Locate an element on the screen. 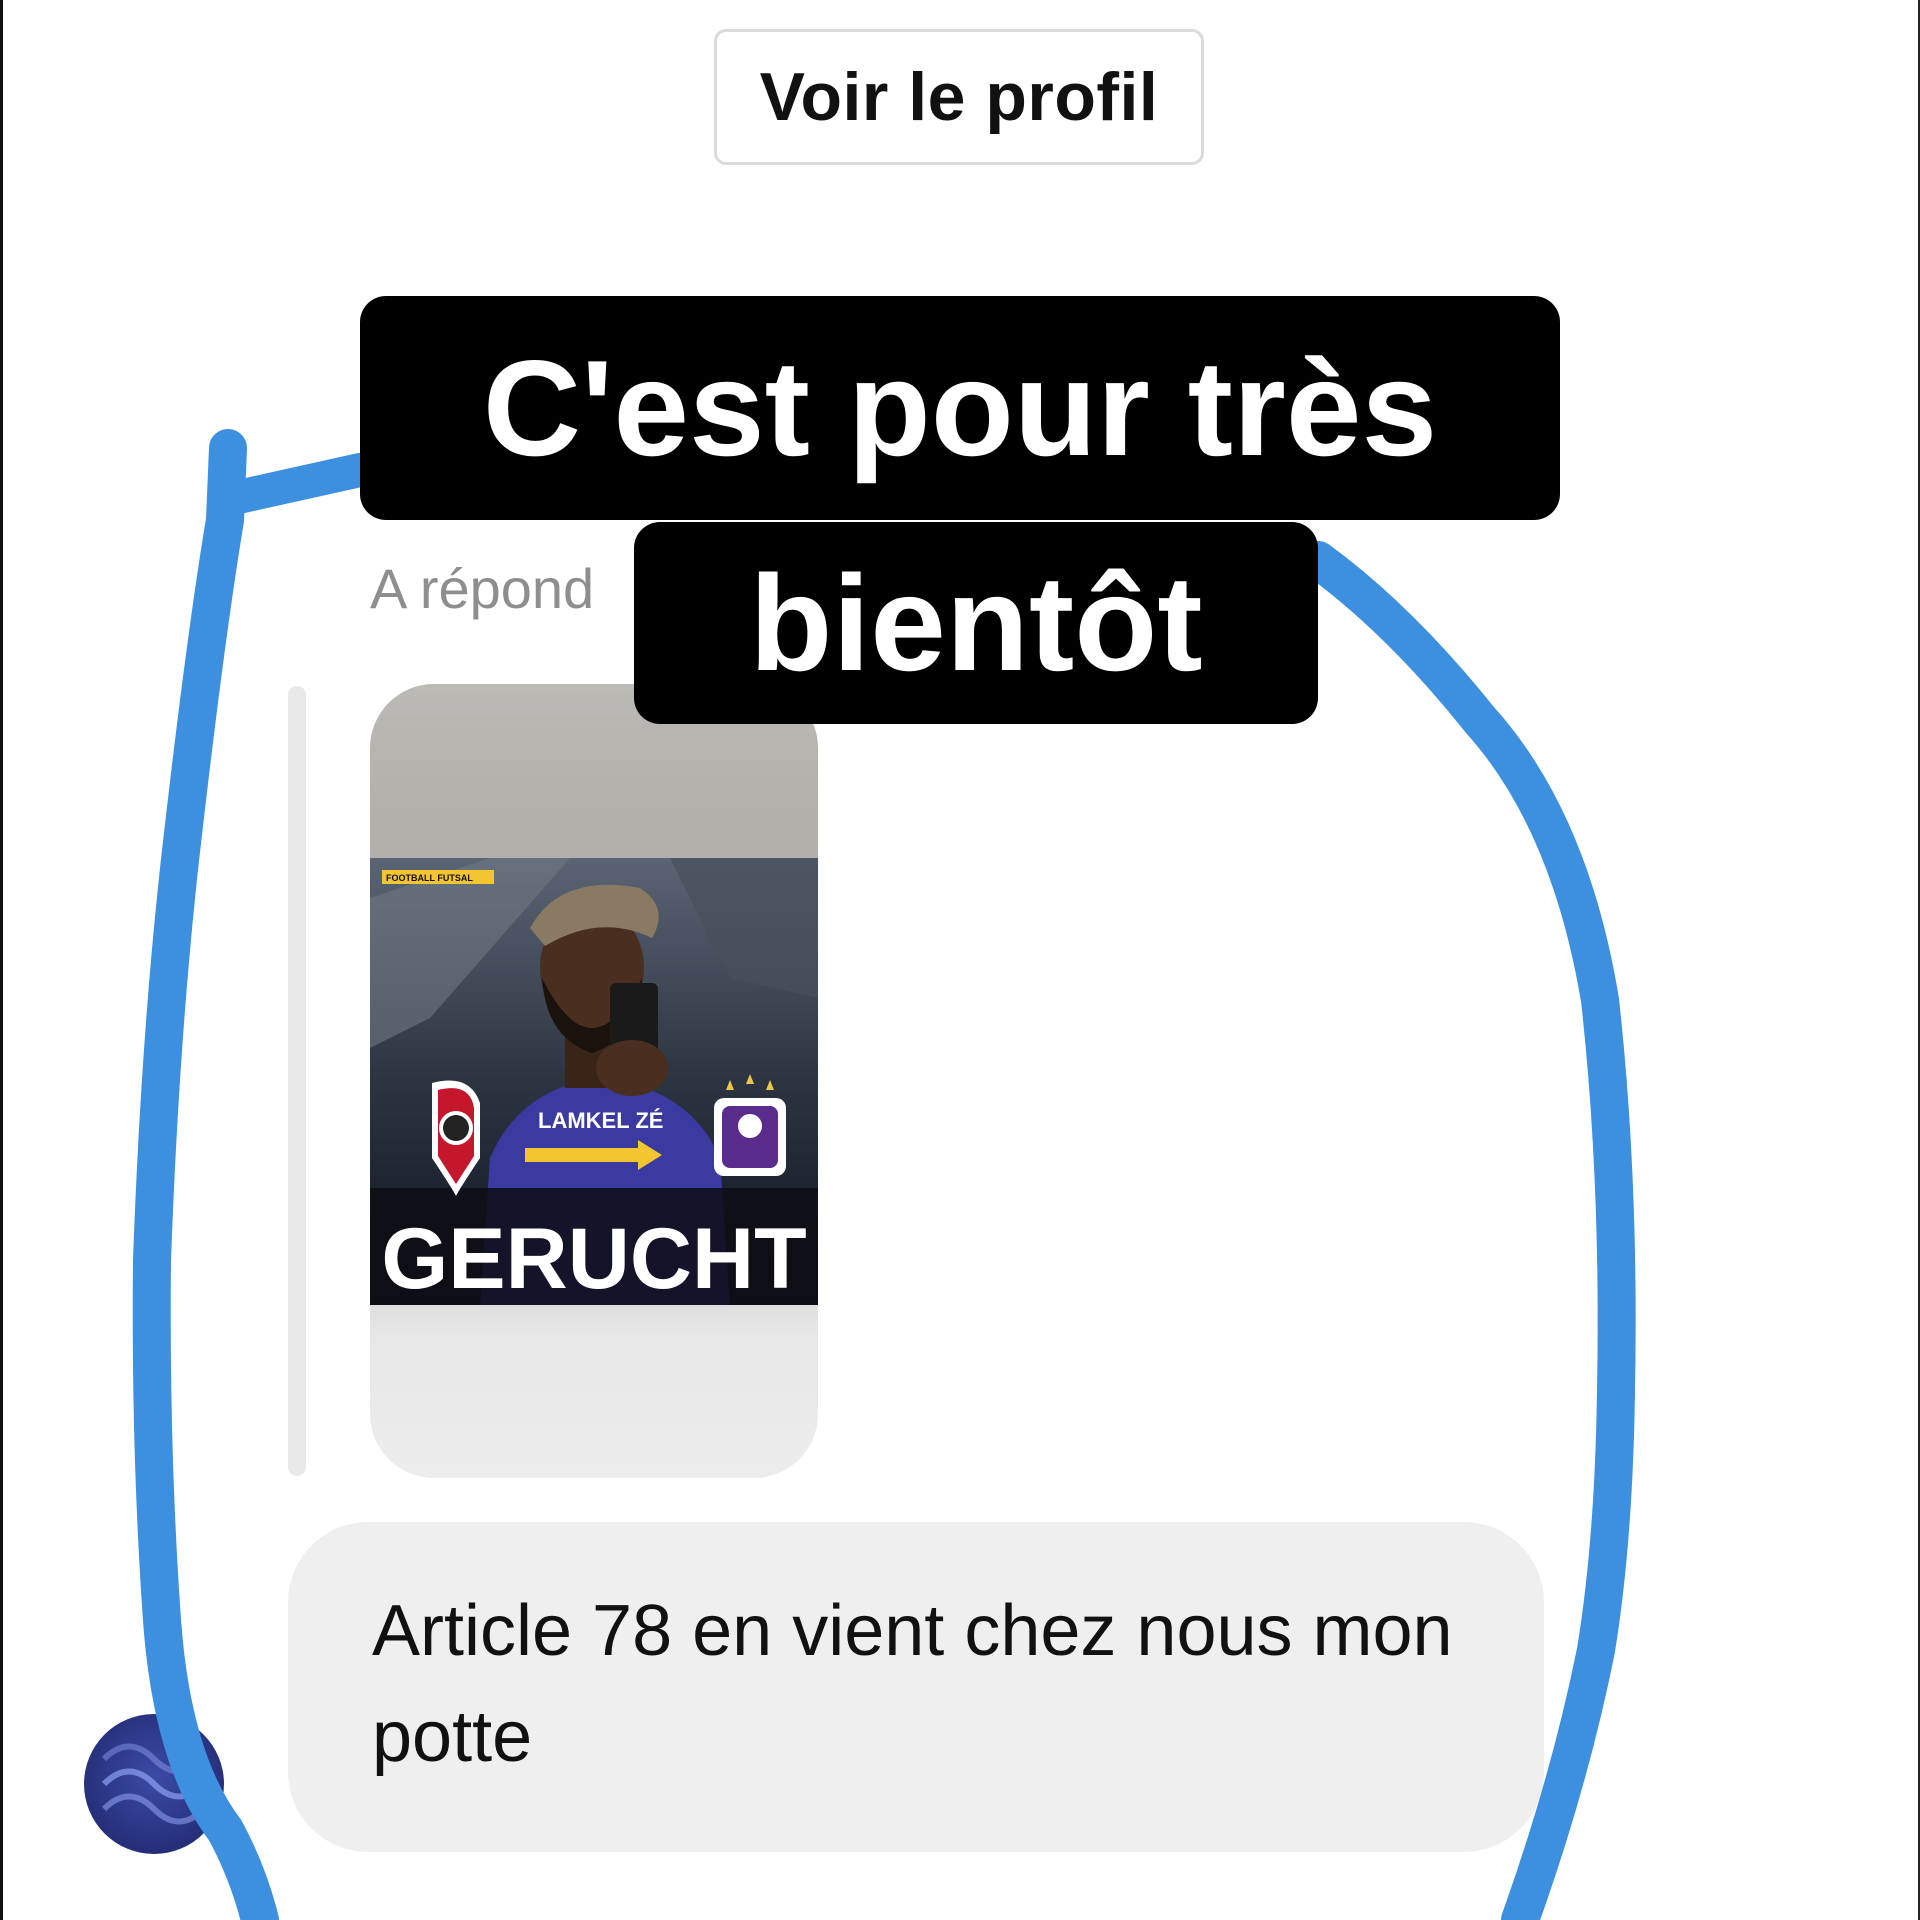 The image size is (1920, 1920). story-photo: FOOTBALL FUTSAL LAMKEL ZÉ GERUCHT is located at coordinates (594, 1081).